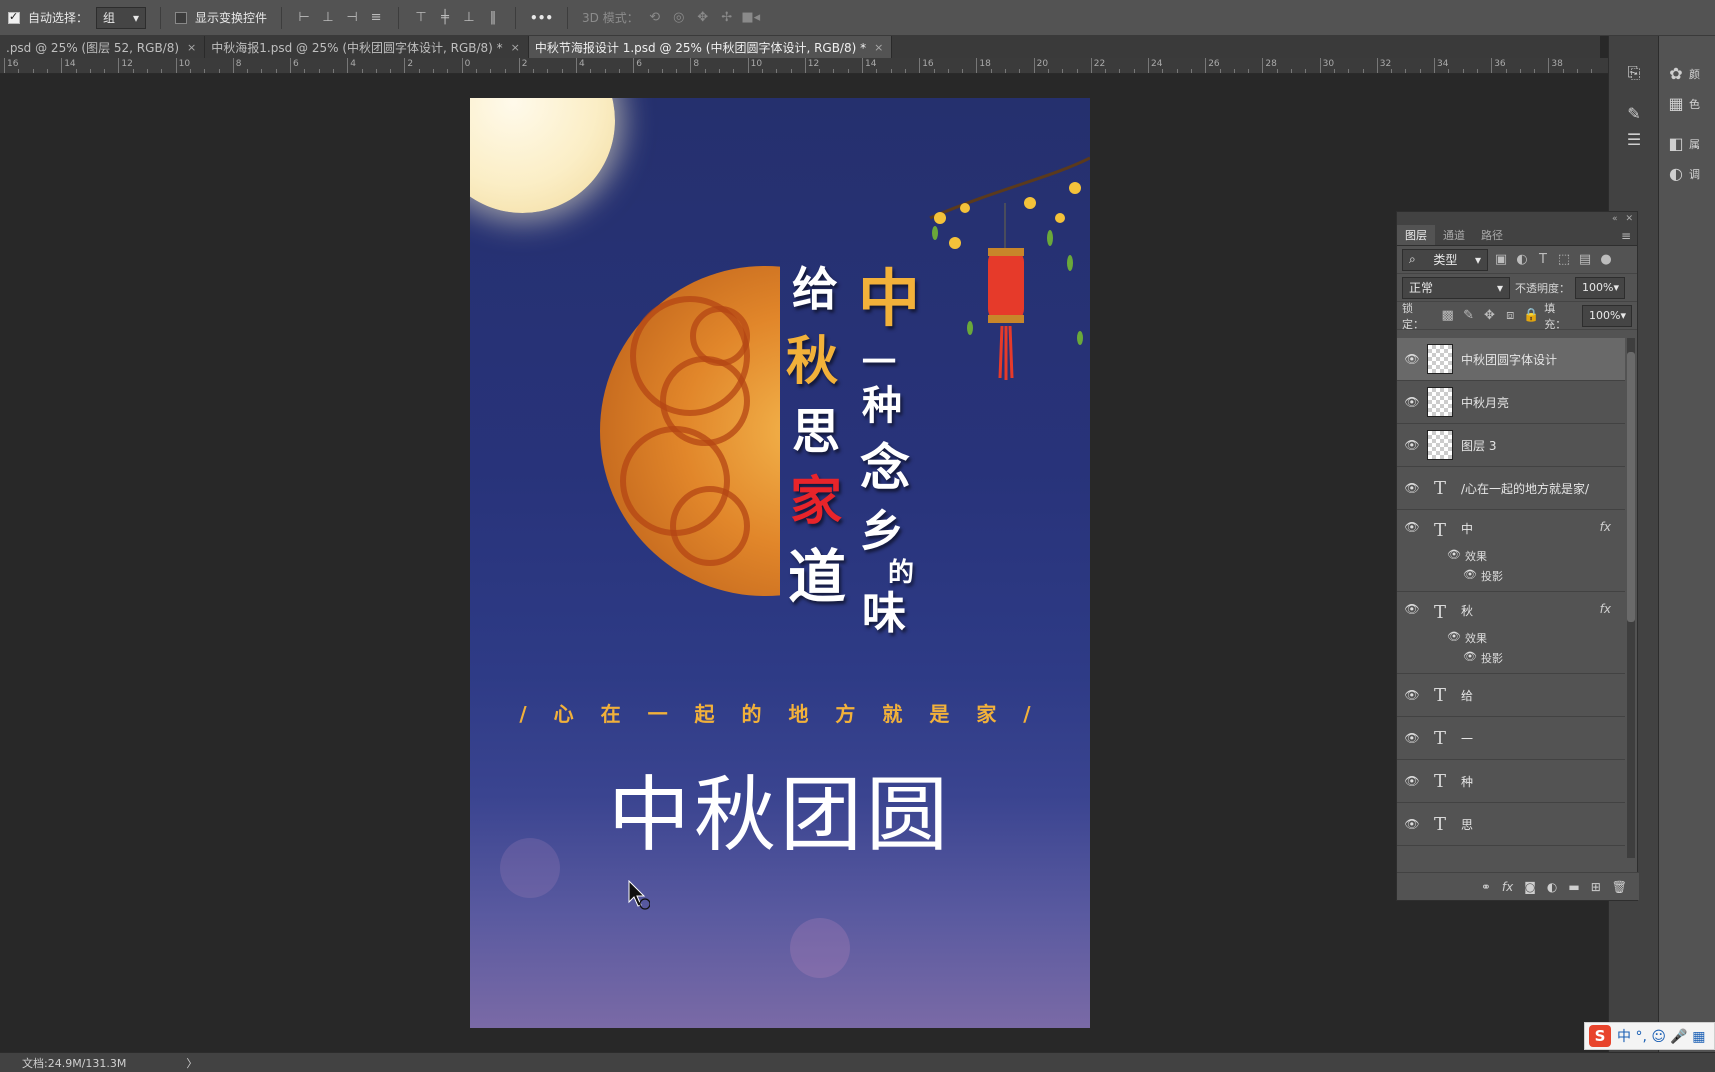  What do you see at coordinates (1445, 259) in the screenshot?
I see `filter-type-dropdown: ⌕ 类型 ▾` at bounding box center [1445, 259].